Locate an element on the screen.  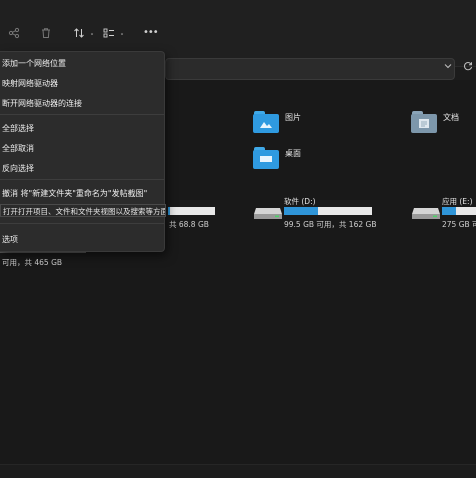
quick-access-label: 文档 is located at coordinates (451, 117).